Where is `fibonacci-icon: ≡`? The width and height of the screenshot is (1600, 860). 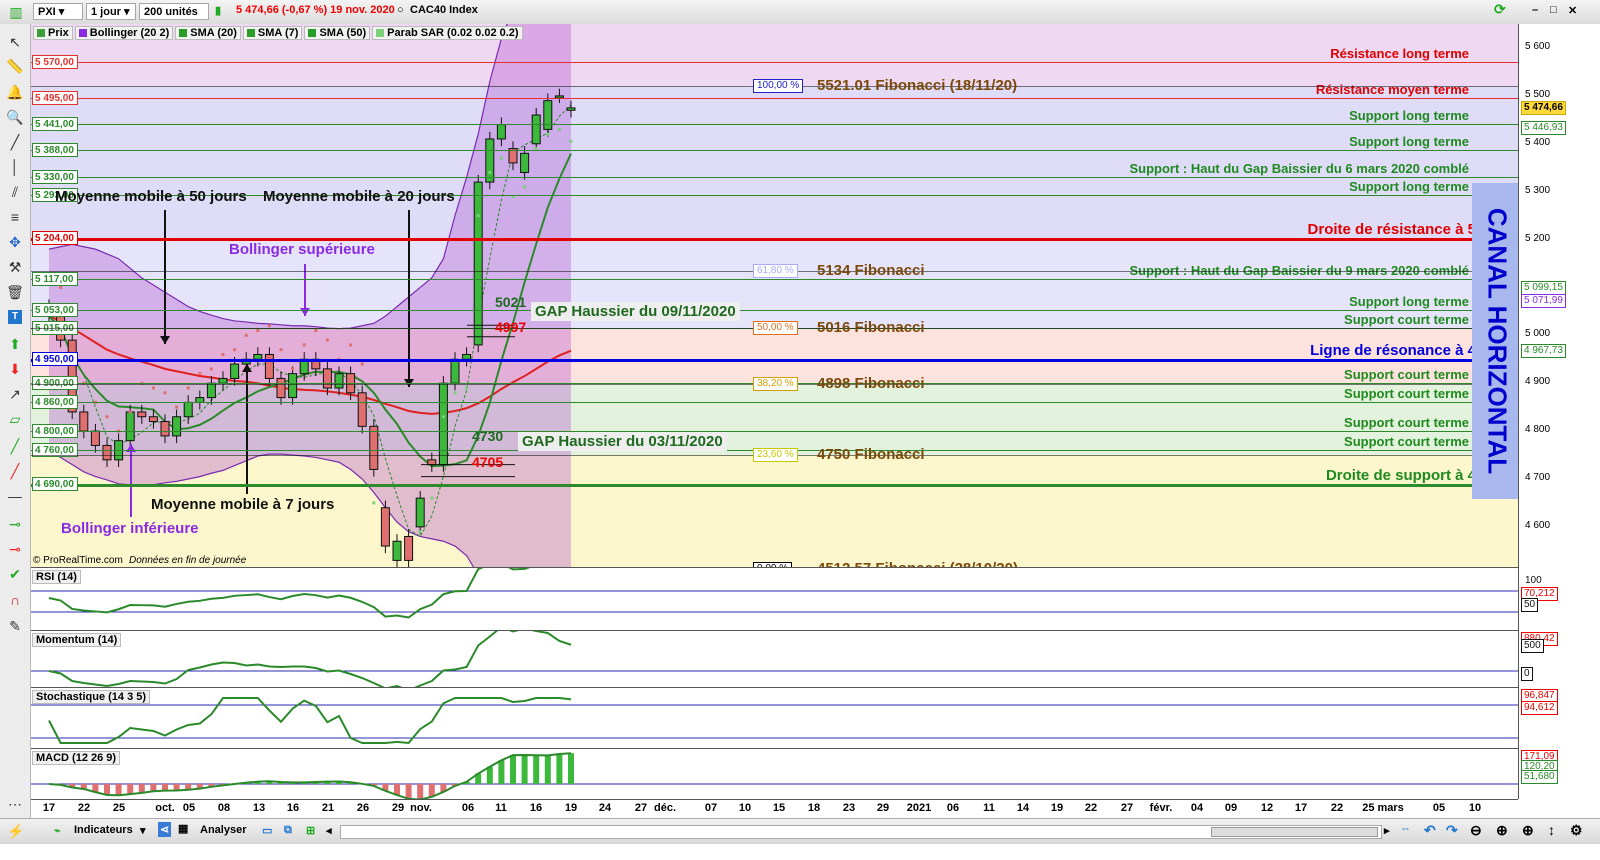 fibonacci-icon: ≡ is located at coordinates (15, 217).